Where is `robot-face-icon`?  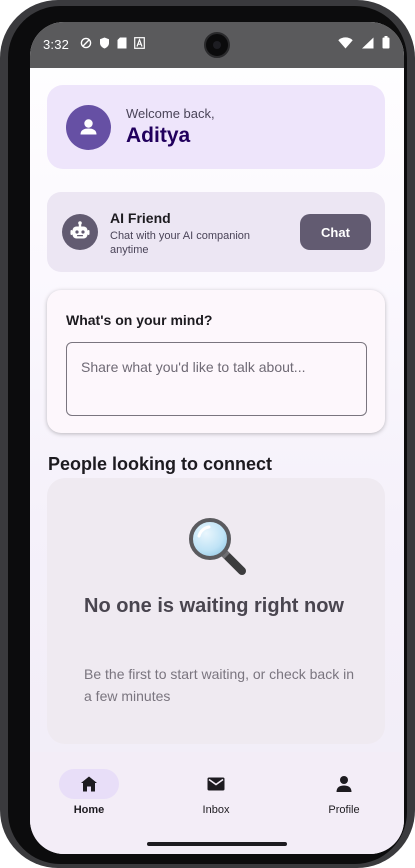
robot-face-icon is located at coordinates (80, 230).